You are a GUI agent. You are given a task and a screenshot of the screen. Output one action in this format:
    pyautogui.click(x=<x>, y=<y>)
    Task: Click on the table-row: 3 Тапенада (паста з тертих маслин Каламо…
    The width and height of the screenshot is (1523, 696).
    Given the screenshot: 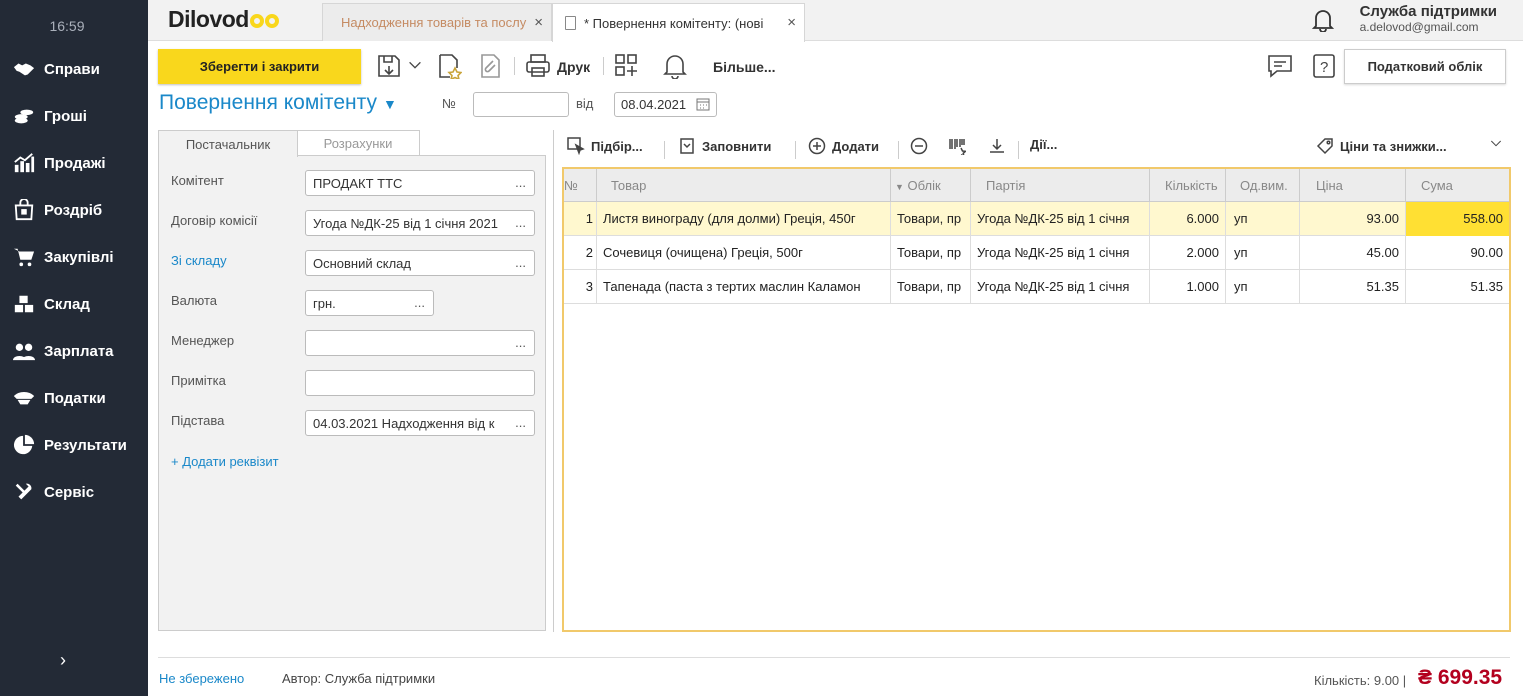 What is the action you would take?
    pyautogui.click(x=1036, y=287)
    